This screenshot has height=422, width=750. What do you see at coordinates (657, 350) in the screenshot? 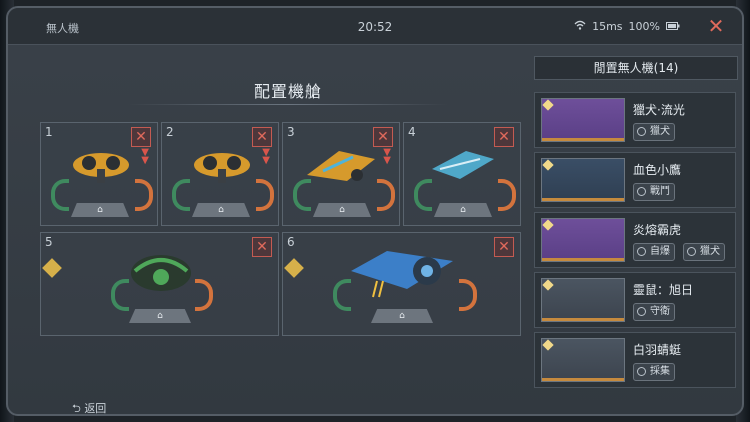
I see `drone-name: 白羽蜻蜓` at bounding box center [657, 350].